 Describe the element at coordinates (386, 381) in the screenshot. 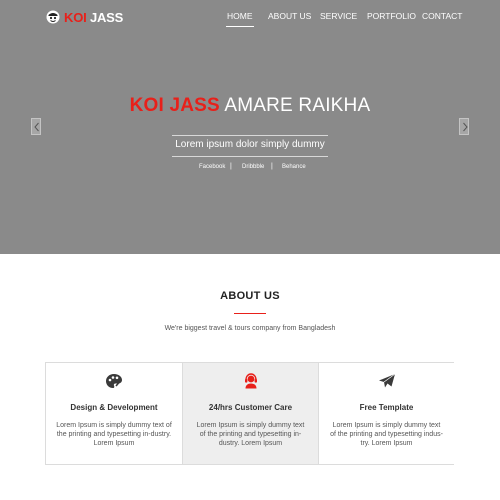

I see `paper-plane-icon` at that location.